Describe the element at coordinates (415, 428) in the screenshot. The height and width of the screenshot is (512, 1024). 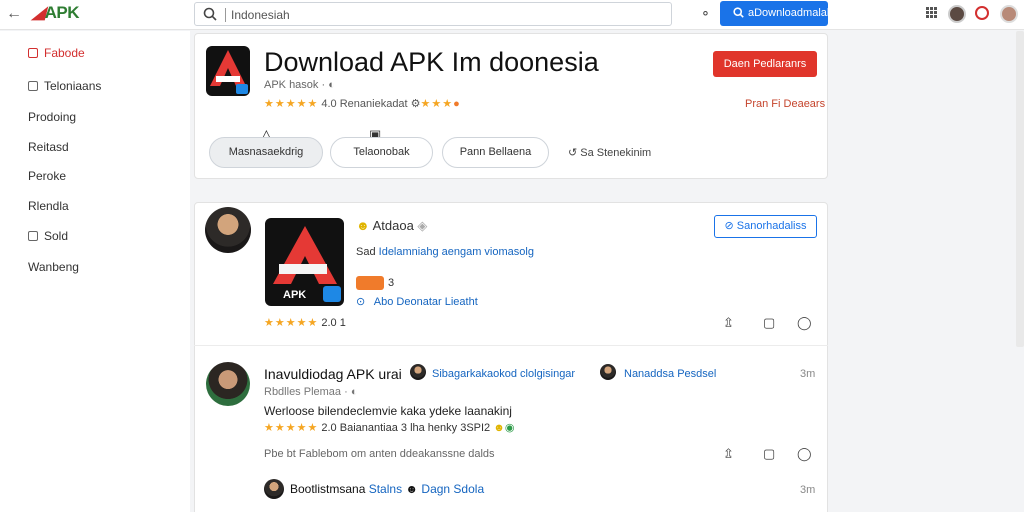
I see `rating-detail: Baianantiaa 3 lha henky 3SPI2` at that location.